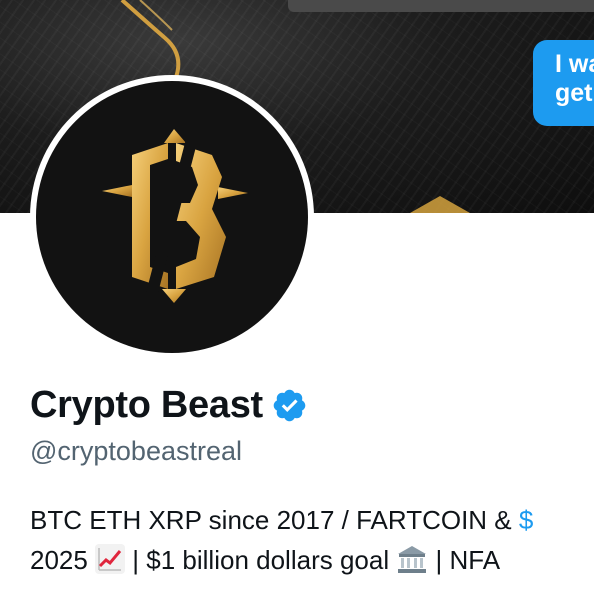 The height and width of the screenshot is (594, 594). I want to click on speech-bubble: I wa get, so click(563, 83).